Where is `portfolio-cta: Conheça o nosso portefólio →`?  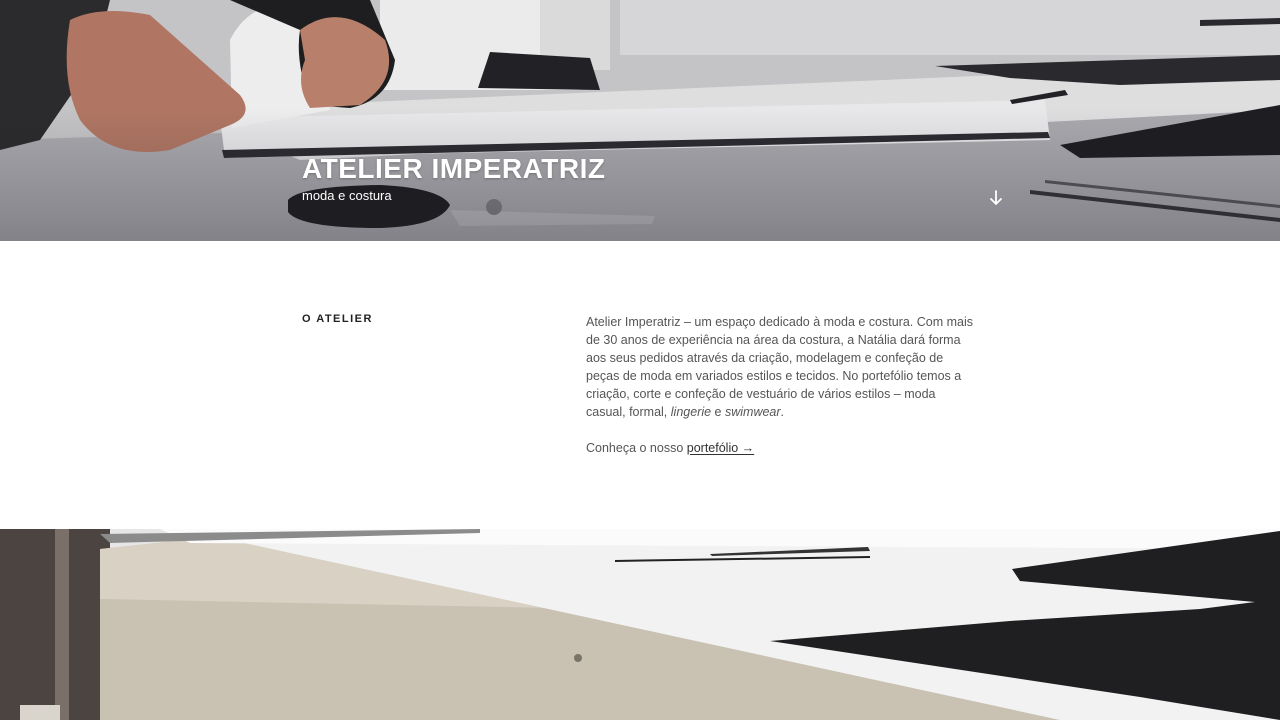 portfolio-cta: Conheça o nosso portefólio → is located at coordinates (670, 448).